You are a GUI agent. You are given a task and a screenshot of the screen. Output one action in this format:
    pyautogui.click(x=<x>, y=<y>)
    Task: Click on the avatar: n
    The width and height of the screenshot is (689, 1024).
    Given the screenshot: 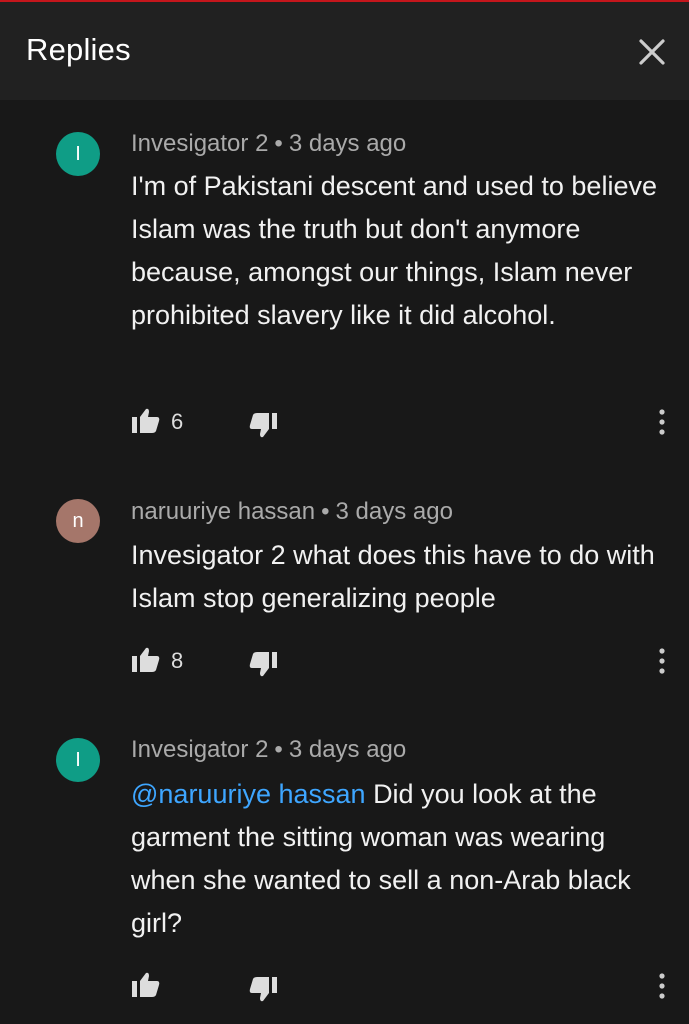 What is the action you would take?
    pyautogui.click(x=78, y=521)
    